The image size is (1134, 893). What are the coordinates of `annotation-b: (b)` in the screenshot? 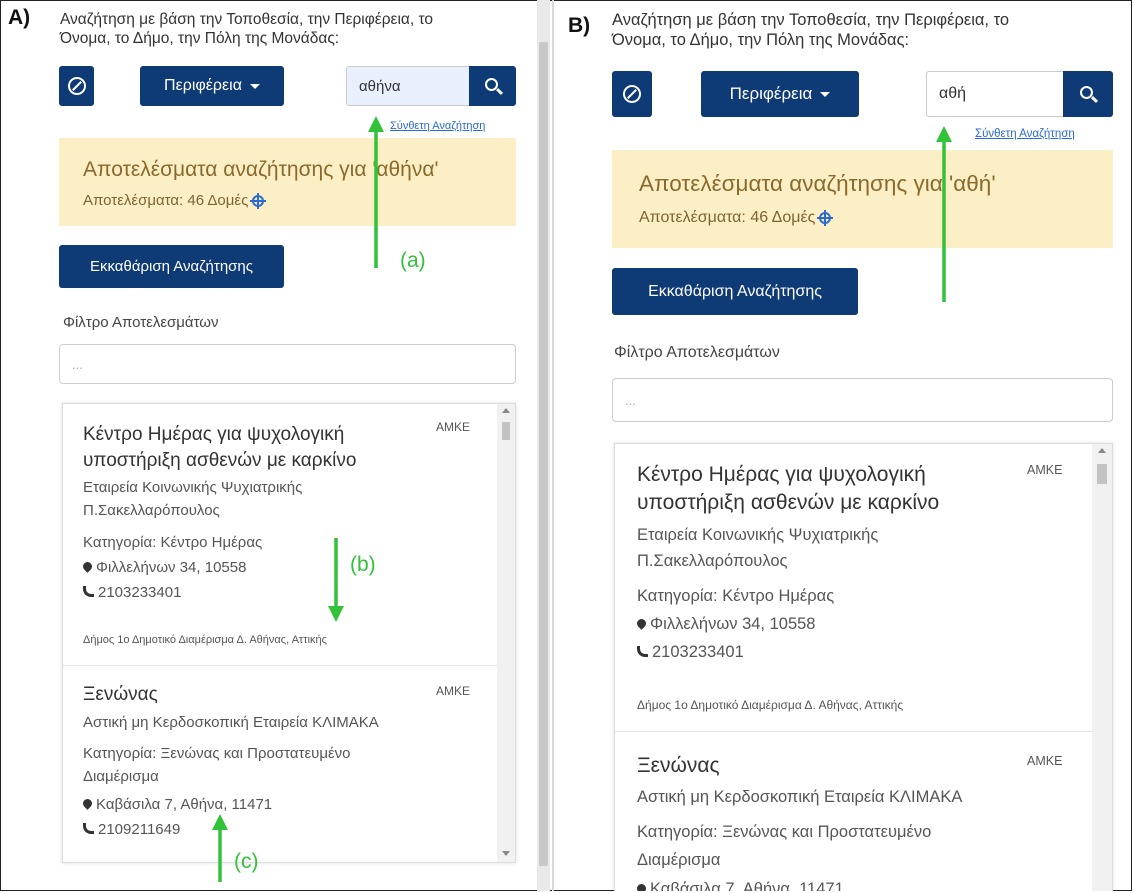 It's located at (363, 564).